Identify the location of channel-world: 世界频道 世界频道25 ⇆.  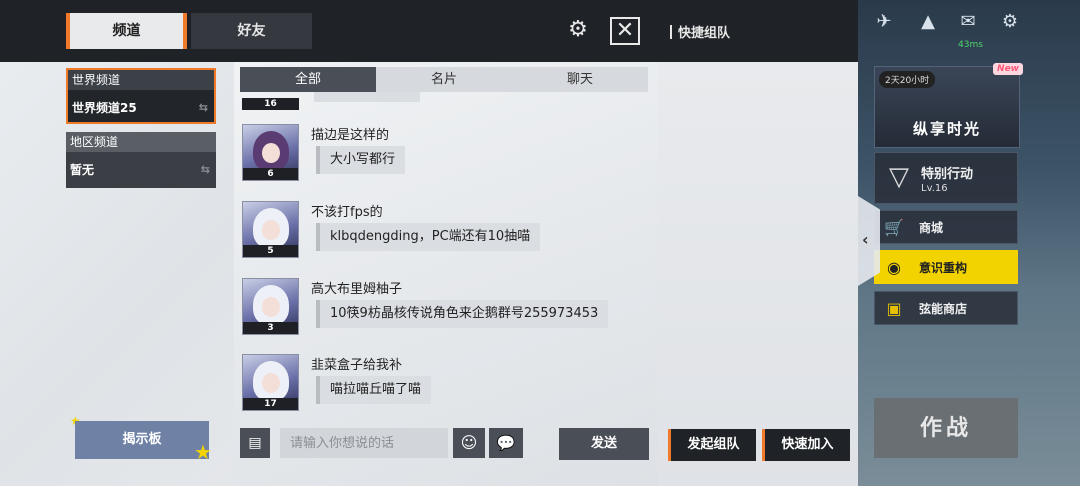
(141, 96).